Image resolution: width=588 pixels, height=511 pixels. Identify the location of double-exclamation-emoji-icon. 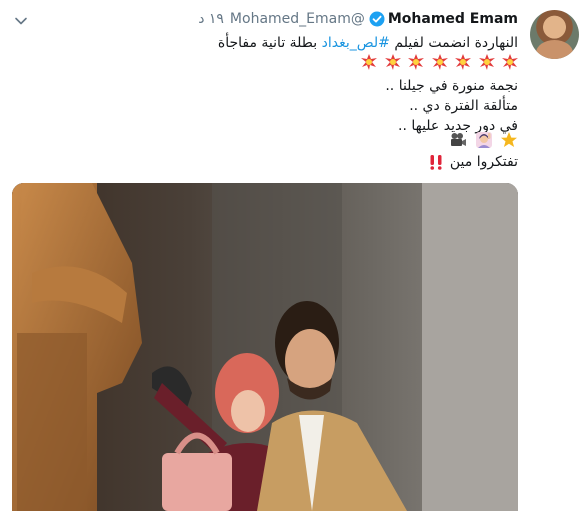
(436, 162).